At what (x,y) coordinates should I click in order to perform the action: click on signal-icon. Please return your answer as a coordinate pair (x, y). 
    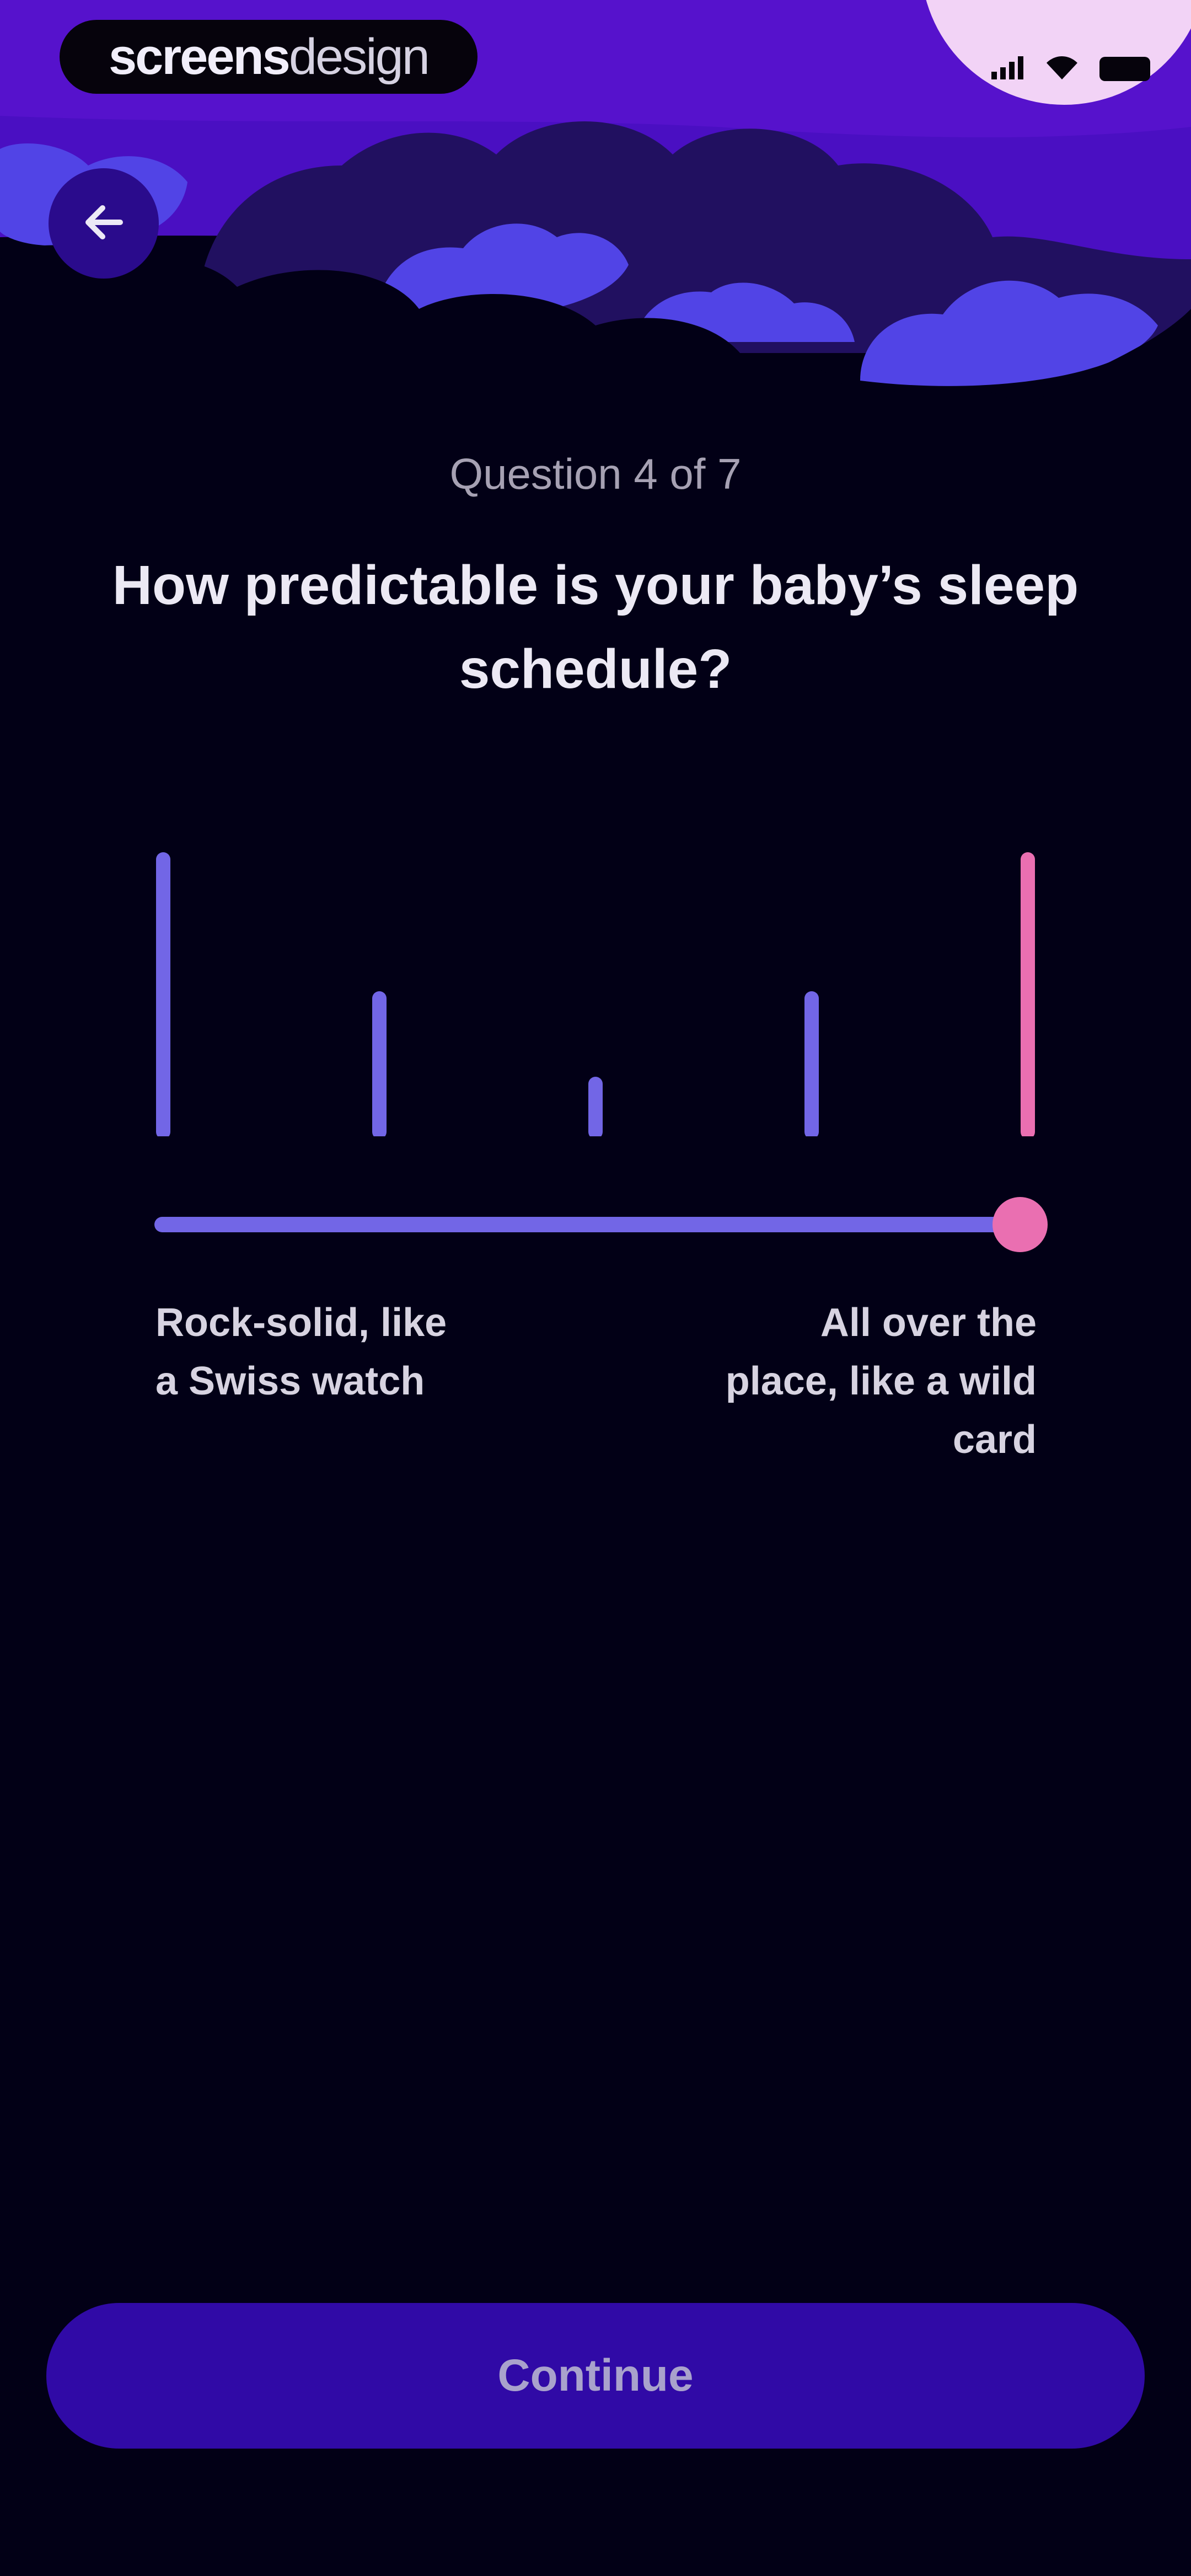
    Looking at the image, I should click on (1008, 68).